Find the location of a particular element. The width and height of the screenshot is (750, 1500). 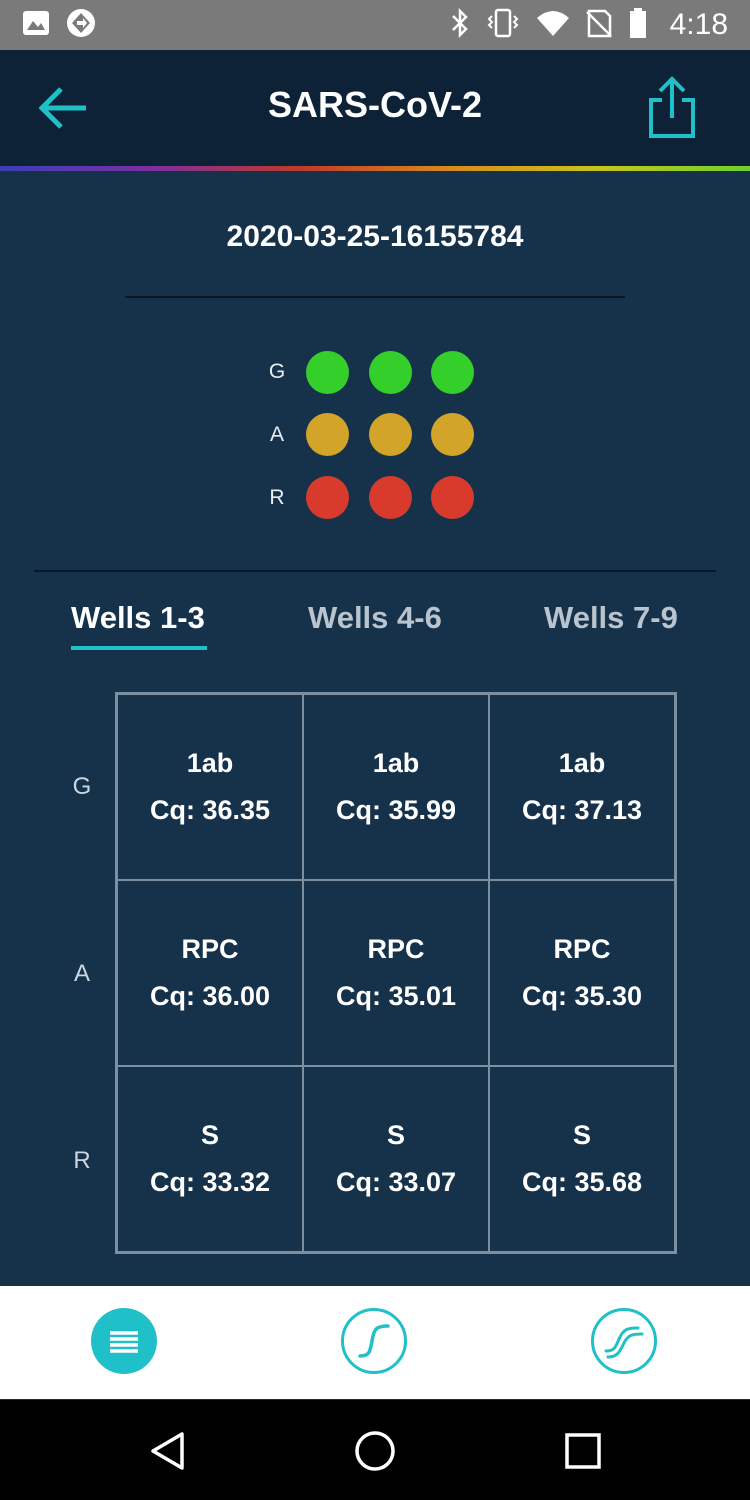

indicator-label-a: A is located at coordinates (276, 434).